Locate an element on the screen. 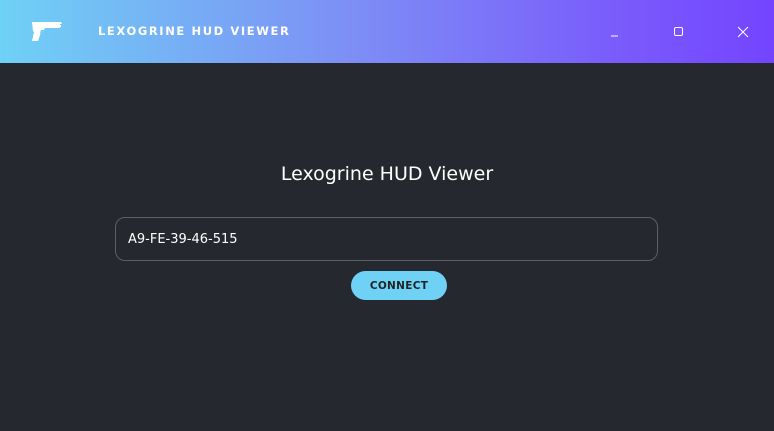 This screenshot has width=774, height=431. close-icon is located at coordinates (743, 32).